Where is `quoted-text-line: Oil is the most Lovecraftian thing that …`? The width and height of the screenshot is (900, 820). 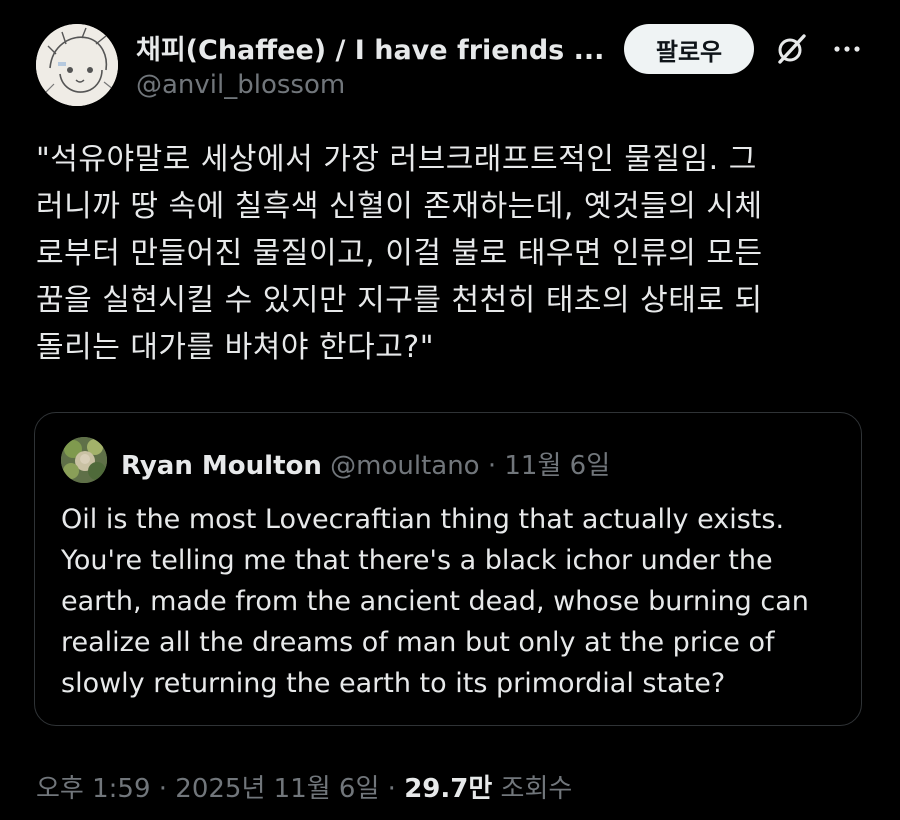
quoted-text-line: Oil is the most Lovecraftian thing that … is located at coordinates (423, 519).